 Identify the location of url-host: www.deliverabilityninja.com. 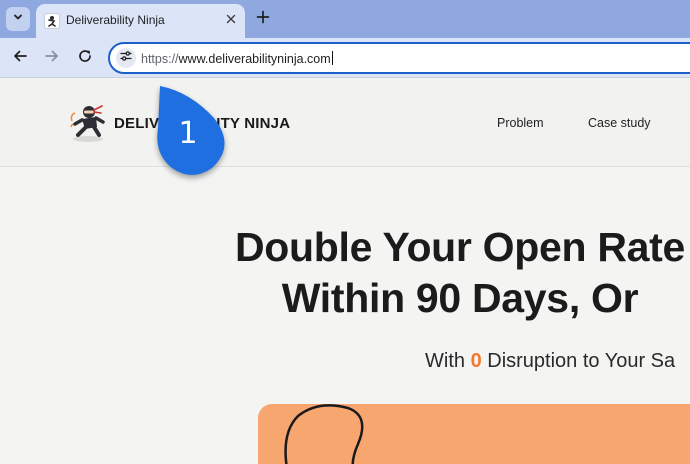
(254, 59).